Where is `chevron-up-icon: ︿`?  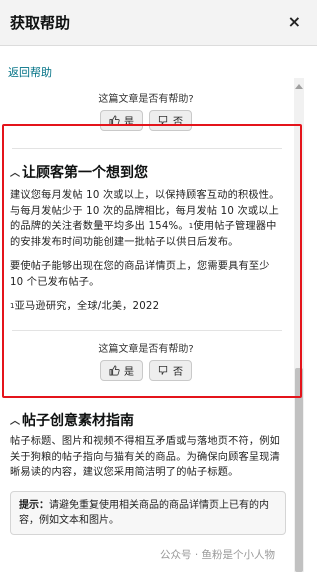 chevron-up-icon: ︿ is located at coordinates (15, 419).